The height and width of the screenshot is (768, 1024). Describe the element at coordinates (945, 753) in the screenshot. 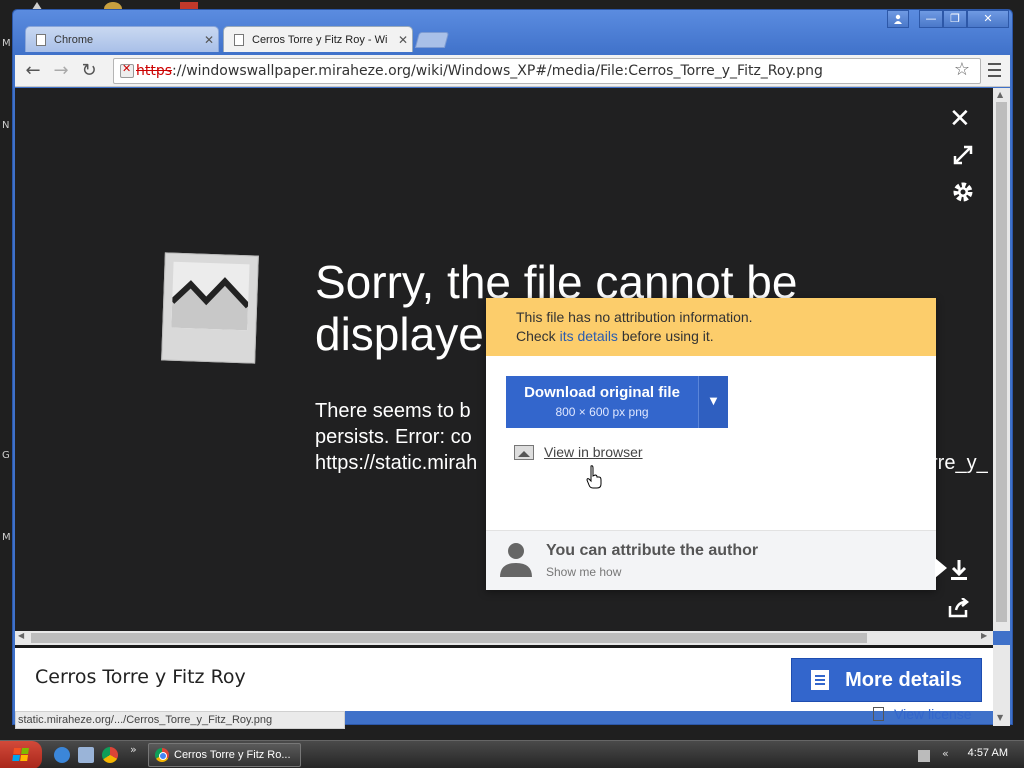

I see `tray-expand-icon: «` at that location.